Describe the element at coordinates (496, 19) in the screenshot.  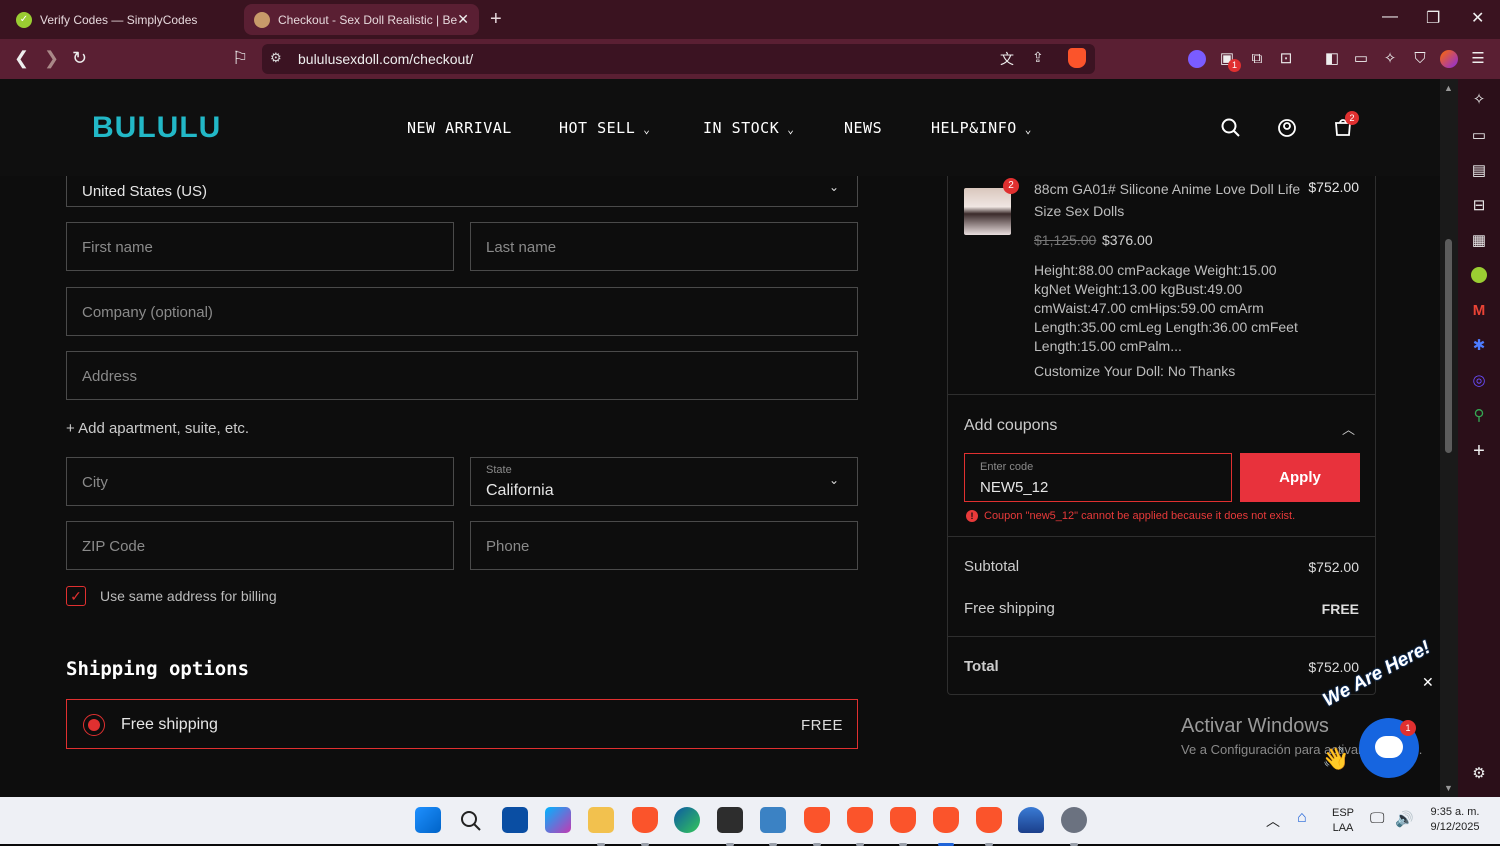
I see `new-tab-icon: +` at that location.